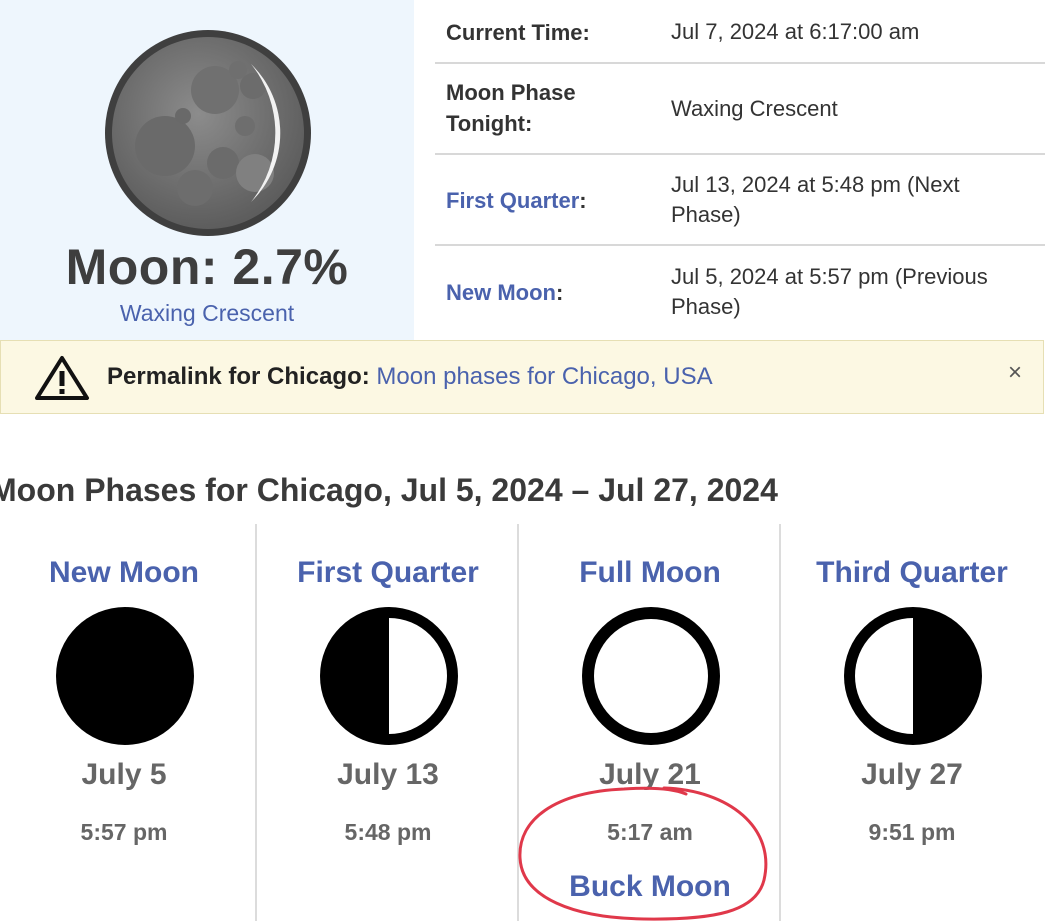  I want to click on previous-phase-label: New Moon:, so click(504, 292).